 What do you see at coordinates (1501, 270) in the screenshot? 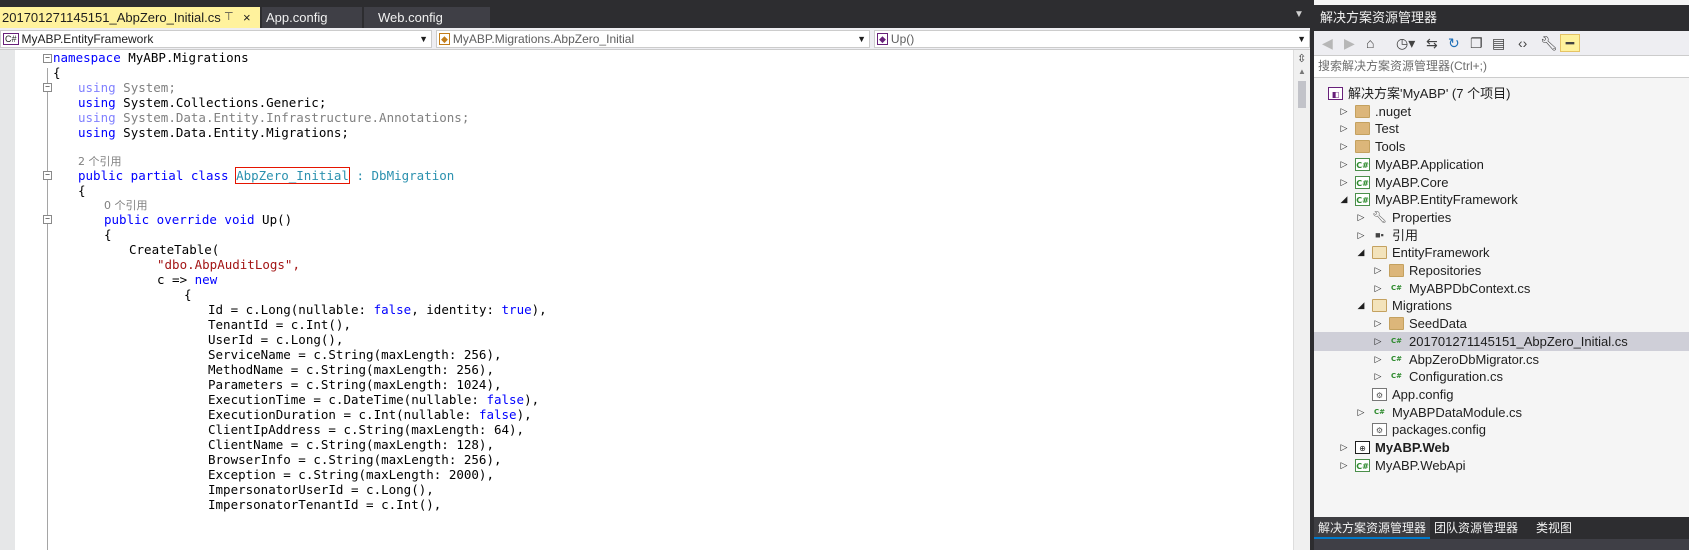
I see `tree-item: ▷ Repositories` at bounding box center [1501, 270].